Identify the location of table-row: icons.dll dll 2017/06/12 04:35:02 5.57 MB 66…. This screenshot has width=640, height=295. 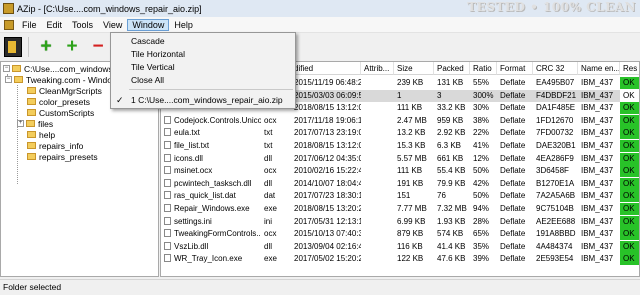
(400, 158).